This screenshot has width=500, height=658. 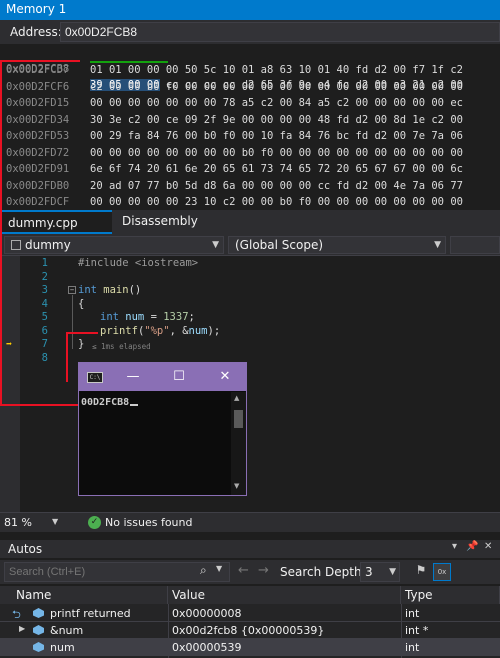 I want to click on row-value: 0x00000539, so click(x=207, y=647).